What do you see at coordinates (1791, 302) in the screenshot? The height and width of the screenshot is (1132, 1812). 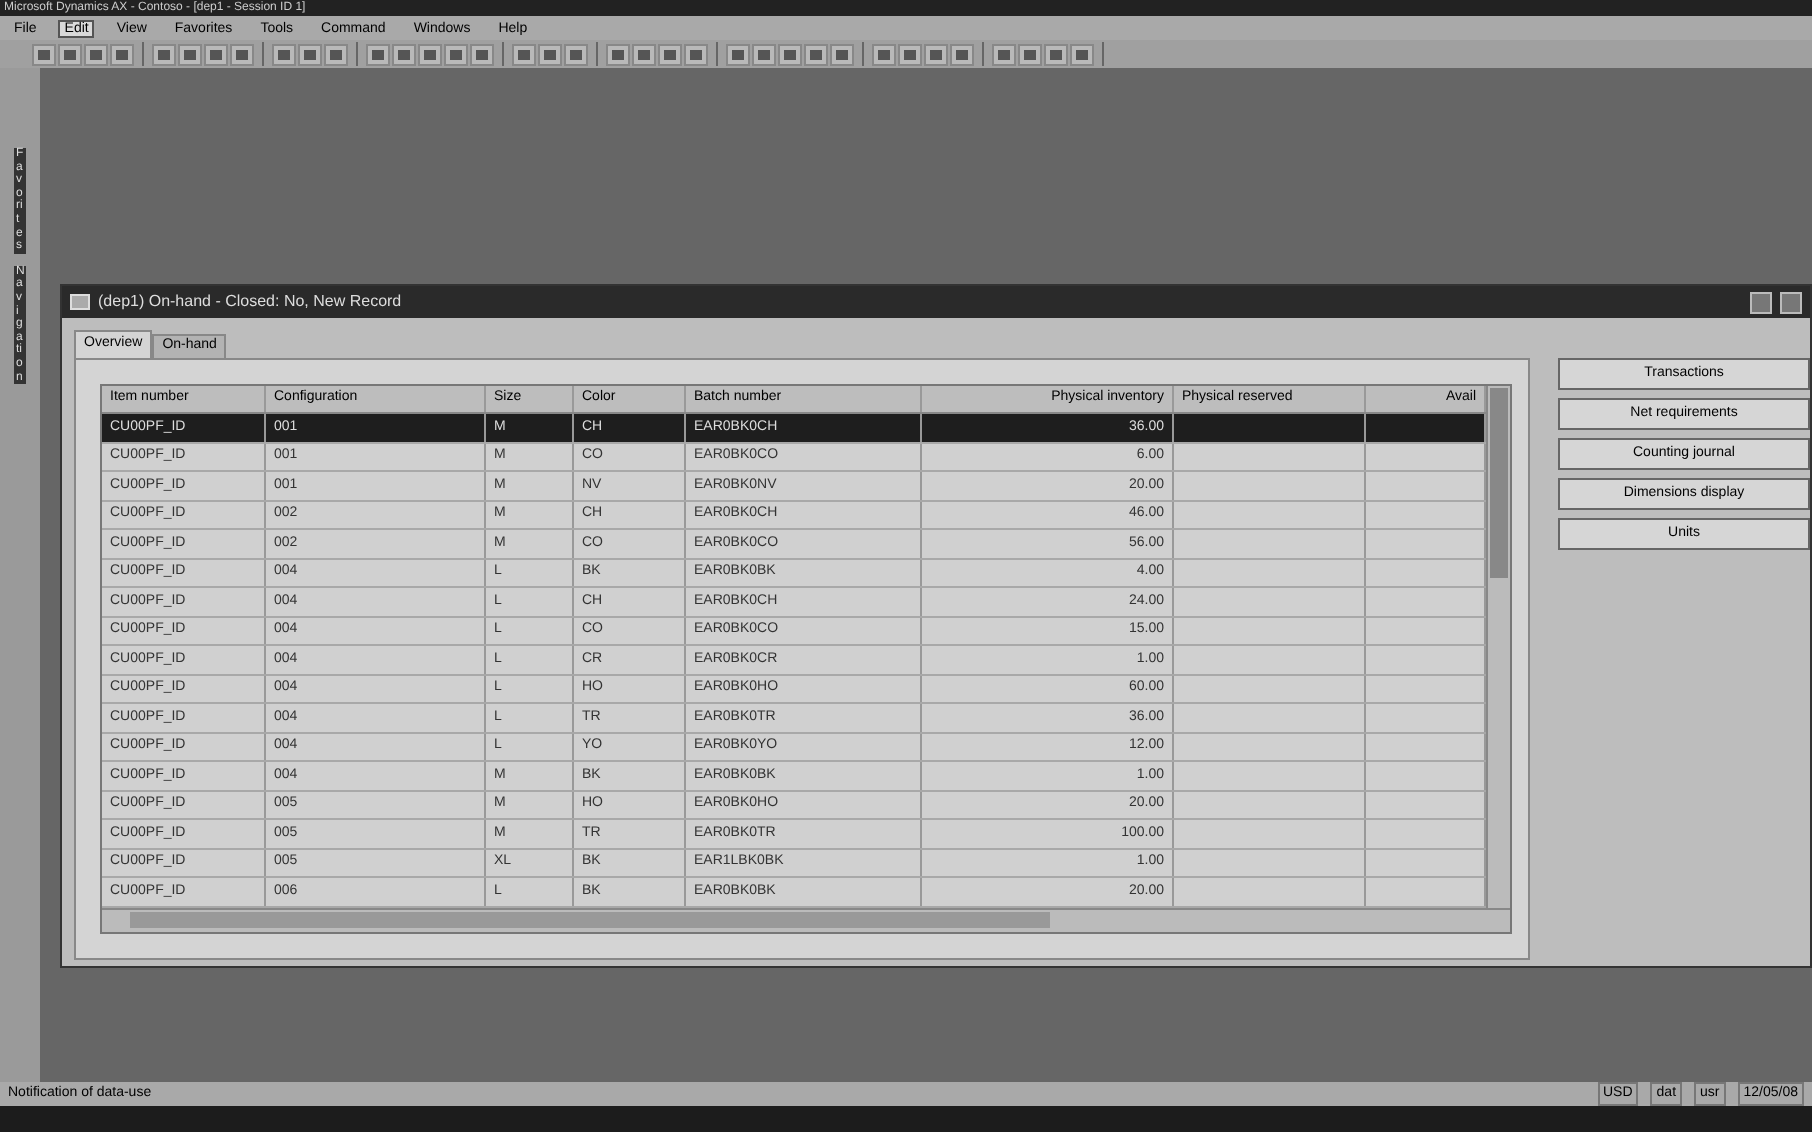 I see `maximize-button` at bounding box center [1791, 302].